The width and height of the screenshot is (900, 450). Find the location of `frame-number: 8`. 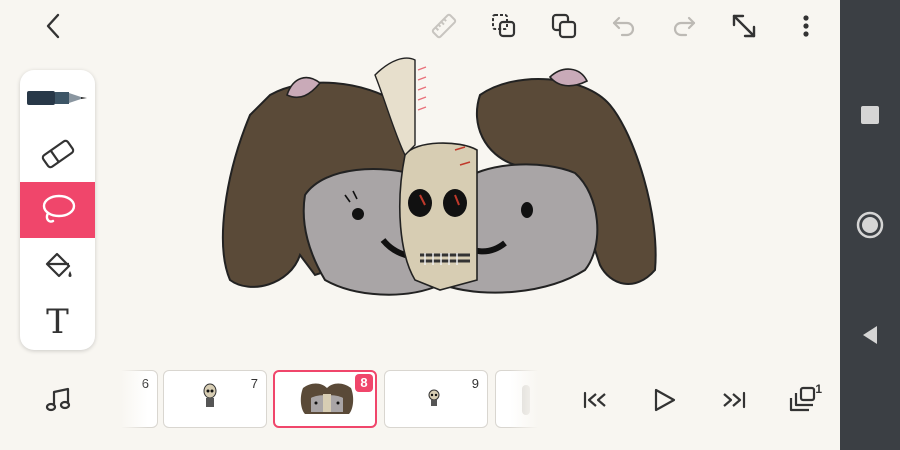

frame-number: 8 is located at coordinates (364, 383).